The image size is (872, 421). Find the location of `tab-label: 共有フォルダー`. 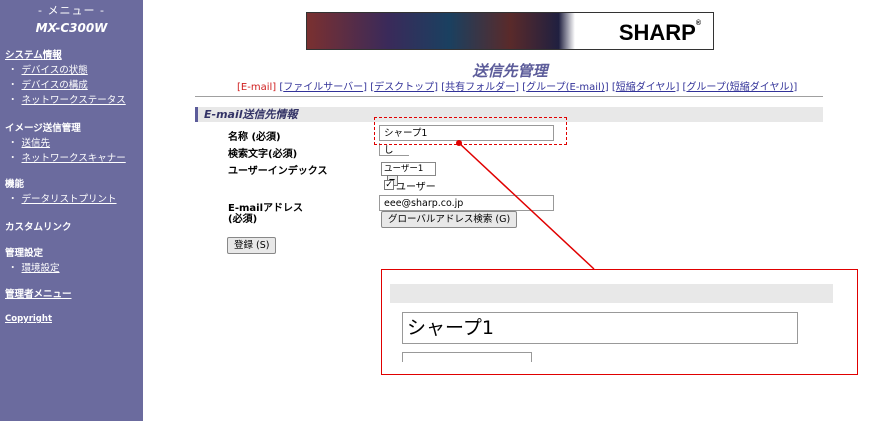

tab-label: 共有フォルダー is located at coordinates (480, 87).